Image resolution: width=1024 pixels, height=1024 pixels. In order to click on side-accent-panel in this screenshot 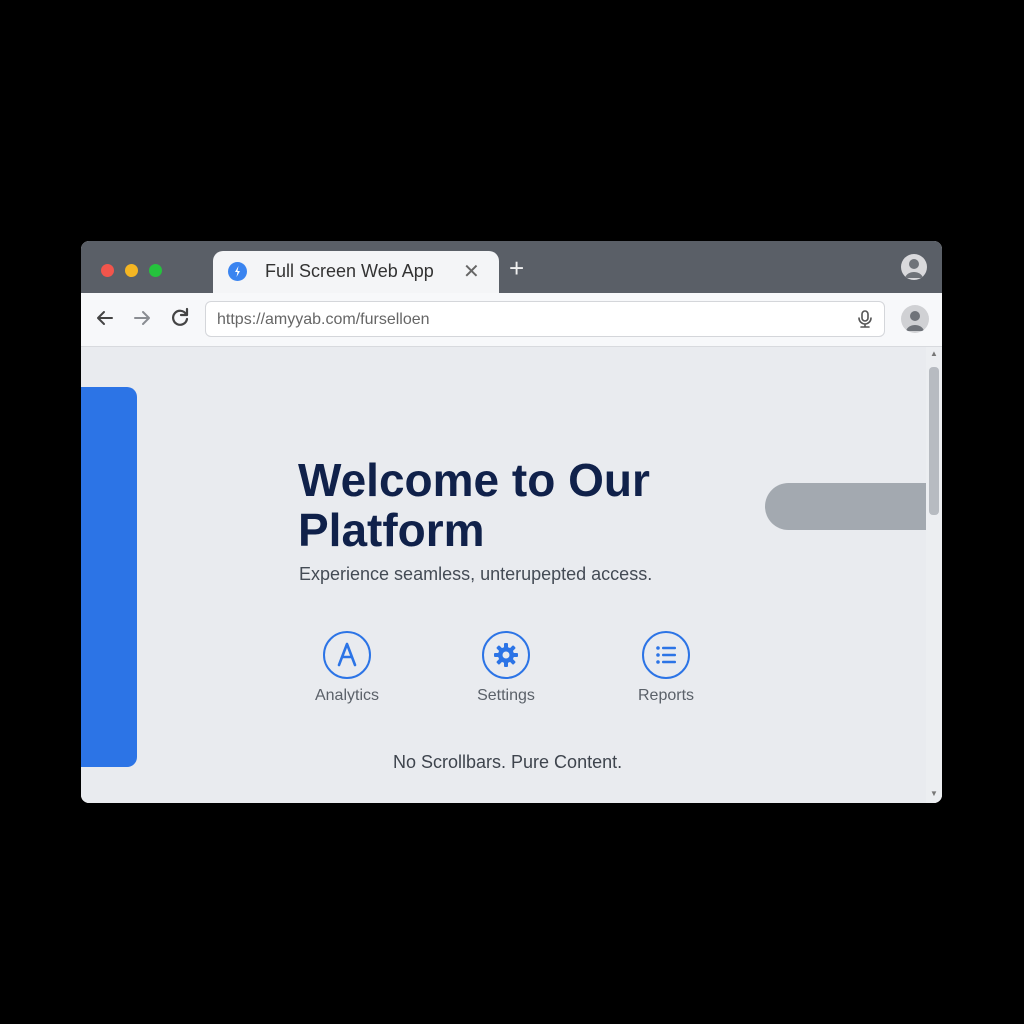, I will do `click(109, 577)`.